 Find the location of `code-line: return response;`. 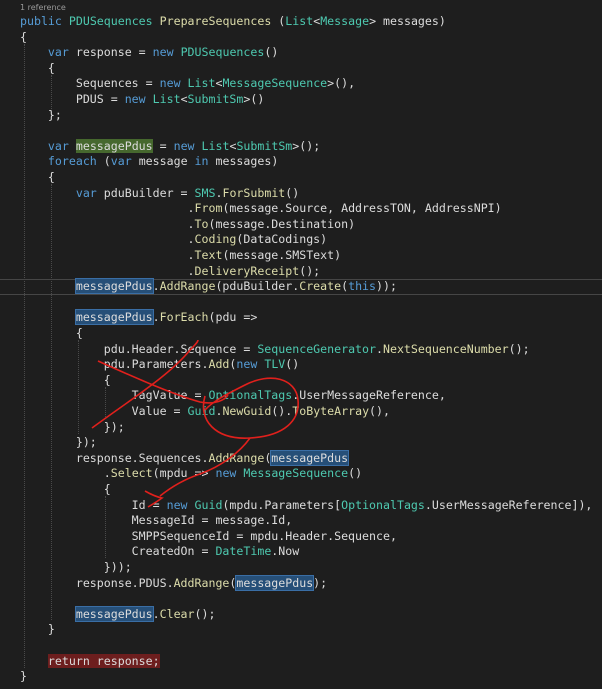

code-line: return response; is located at coordinates (301, 661).